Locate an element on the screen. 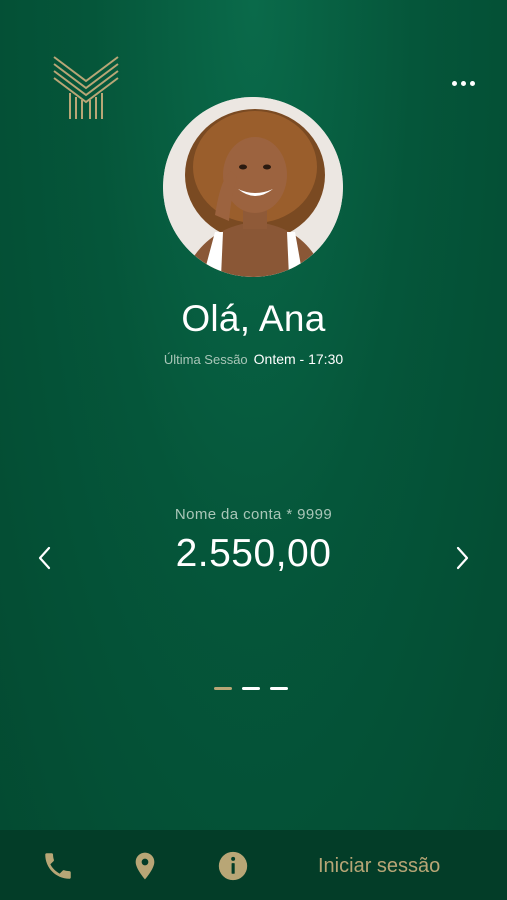 The image size is (507, 900). info-button is located at coordinates (233, 866).